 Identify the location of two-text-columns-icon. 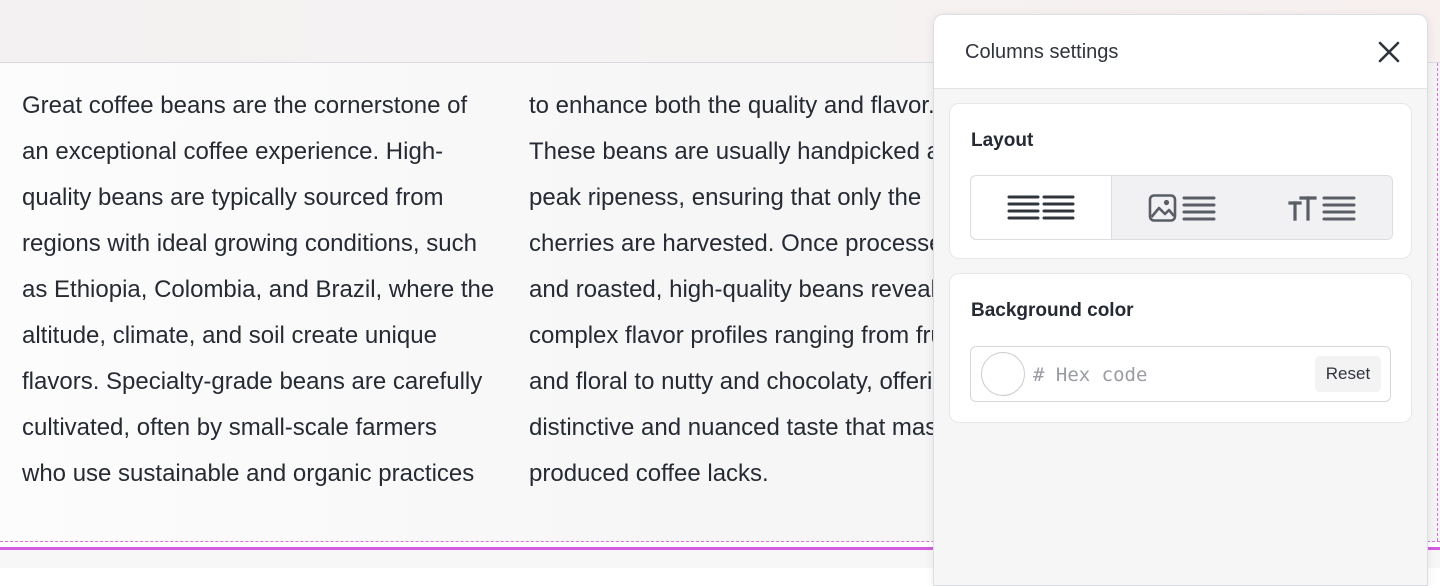
(1041, 207).